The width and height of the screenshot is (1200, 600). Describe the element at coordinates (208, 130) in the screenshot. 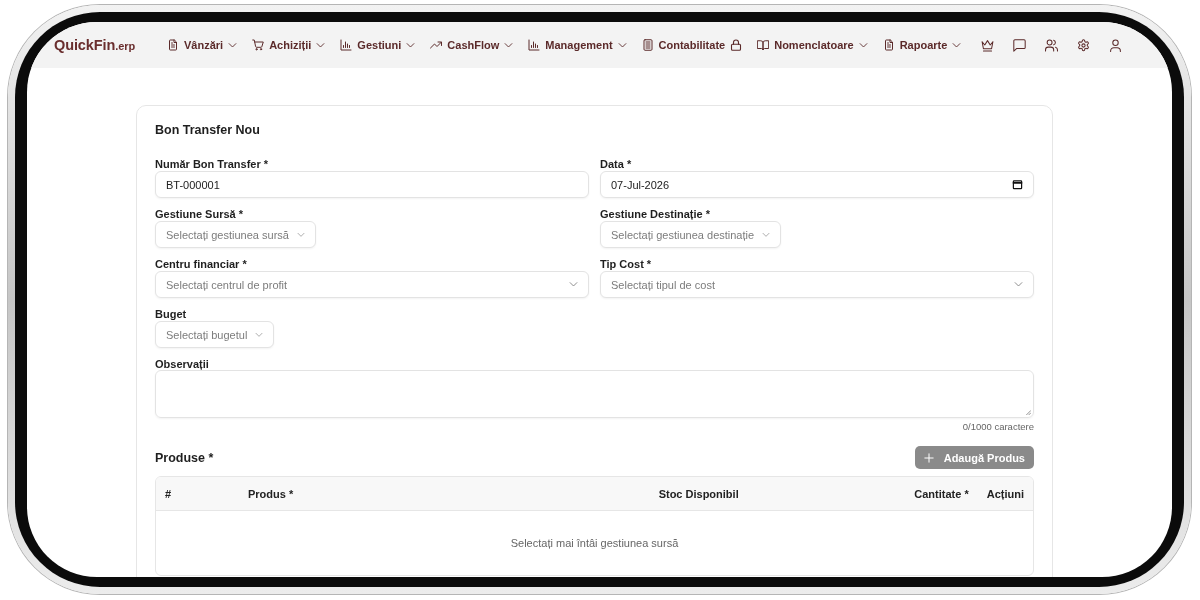

I see `form-title: Bon Transfer Nou` at that location.